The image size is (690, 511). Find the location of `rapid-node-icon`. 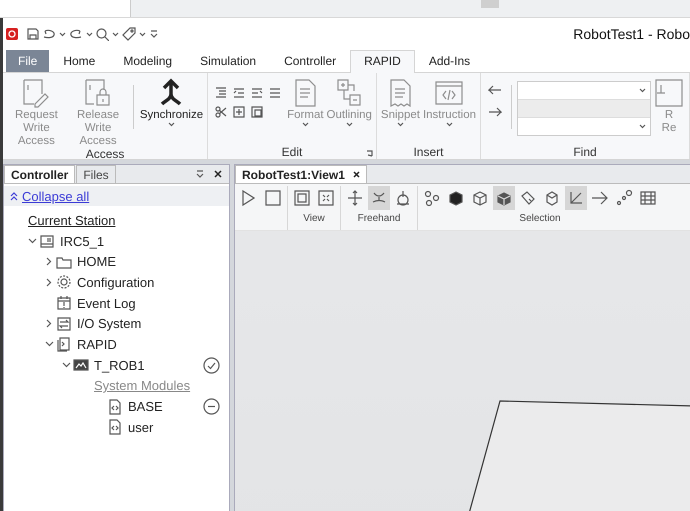

rapid-node-icon is located at coordinates (64, 344).